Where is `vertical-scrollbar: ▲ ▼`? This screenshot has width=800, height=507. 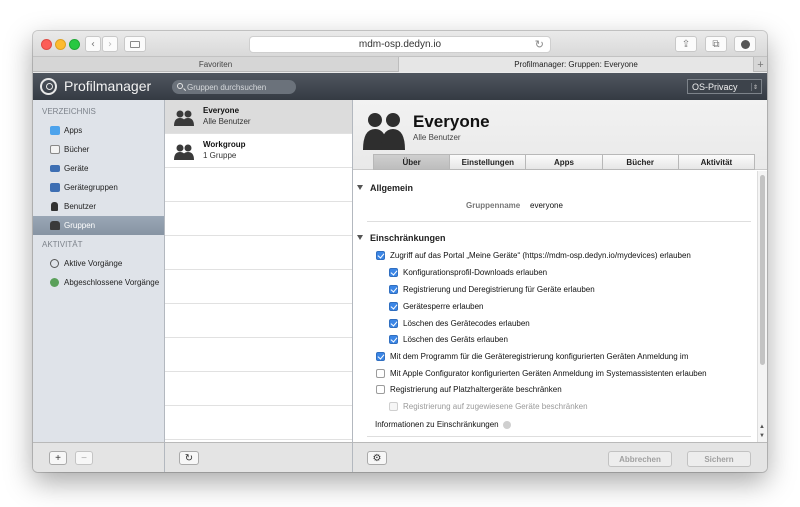 vertical-scrollbar: ▲ ▼ is located at coordinates (762, 306).